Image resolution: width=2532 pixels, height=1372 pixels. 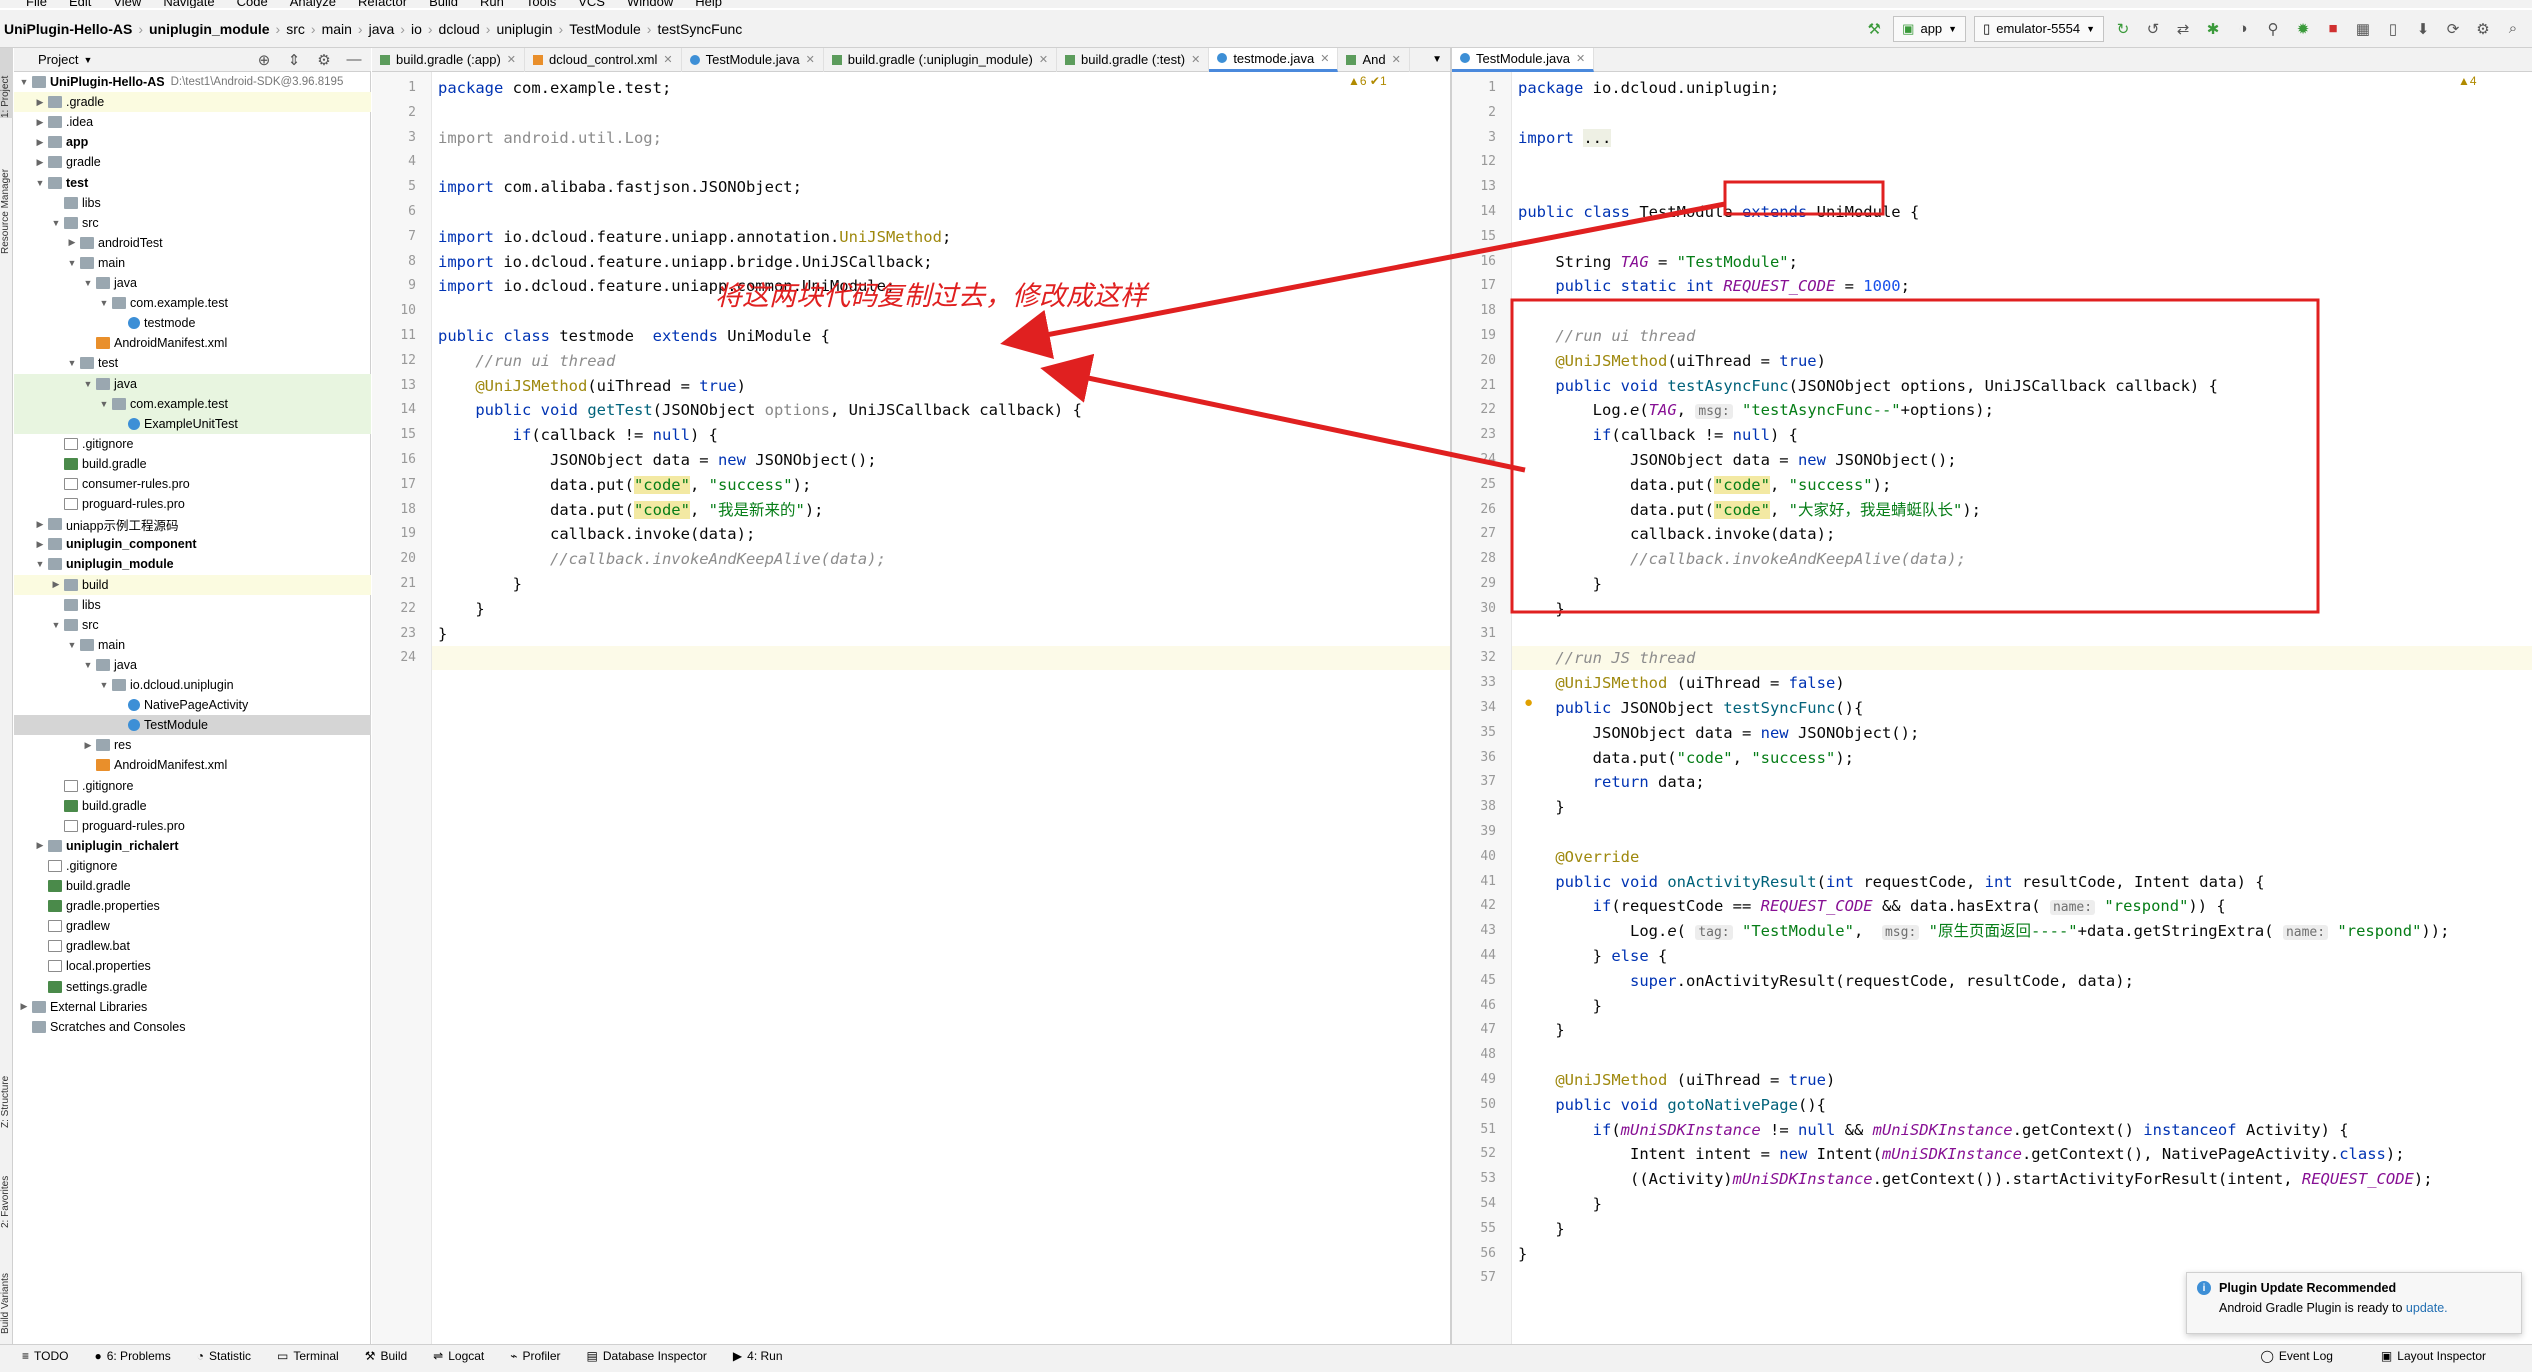 What do you see at coordinates (316, 1355) in the screenshot?
I see `tool-window-label: Terminal` at bounding box center [316, 1355].